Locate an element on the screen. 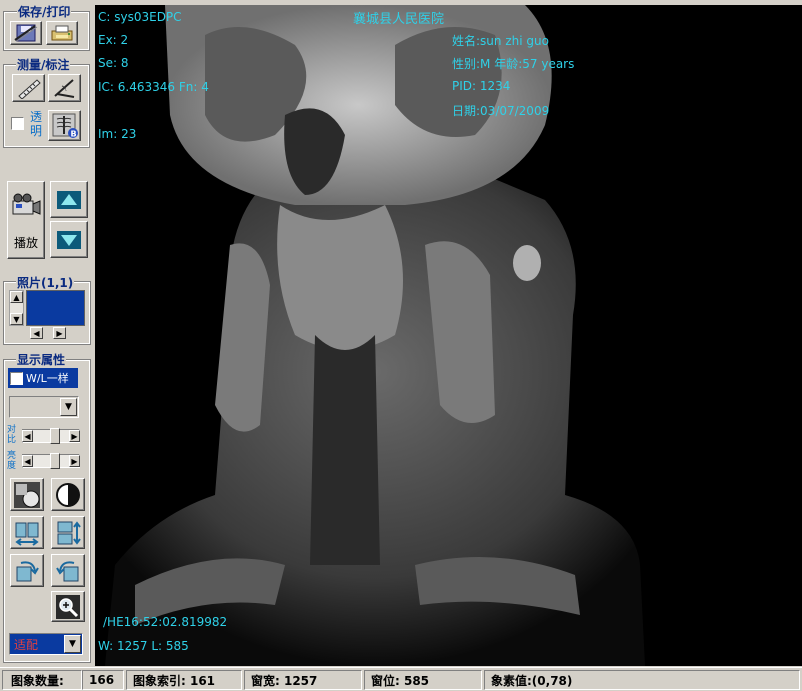 The image size is (802, 691). invert-button is located at coordinates (68, 494).